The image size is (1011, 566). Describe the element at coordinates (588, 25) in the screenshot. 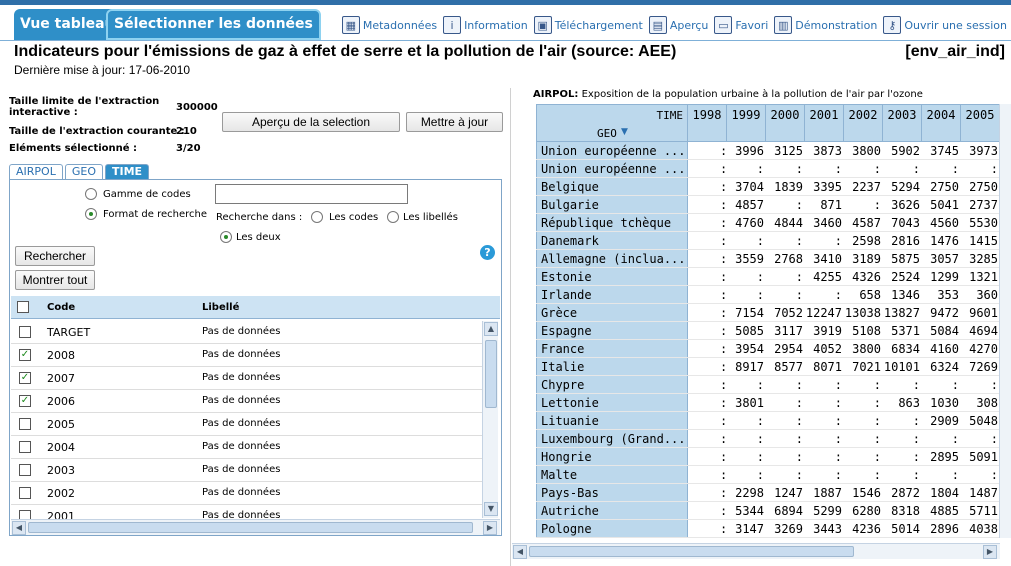

I see `download-button: ▣ Téléchargement` at that location.